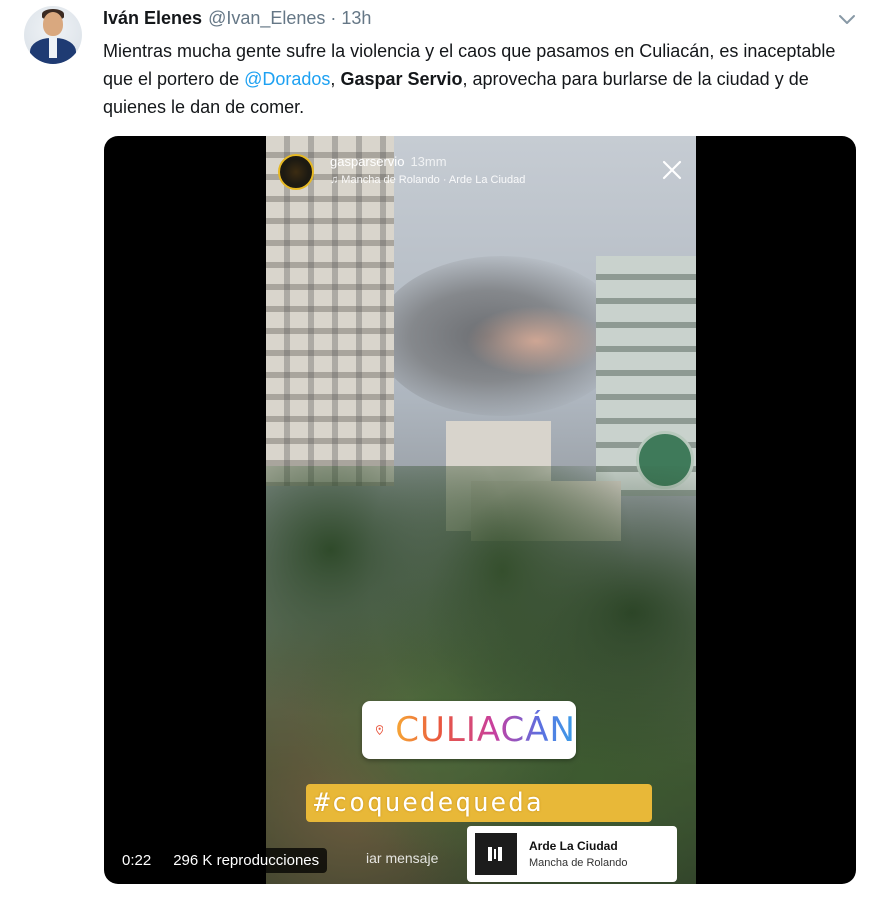 The image size is (878, 900). Describe the element at coordinates (536, 341) in the screenshot. I see `smoke-glow` at that location.